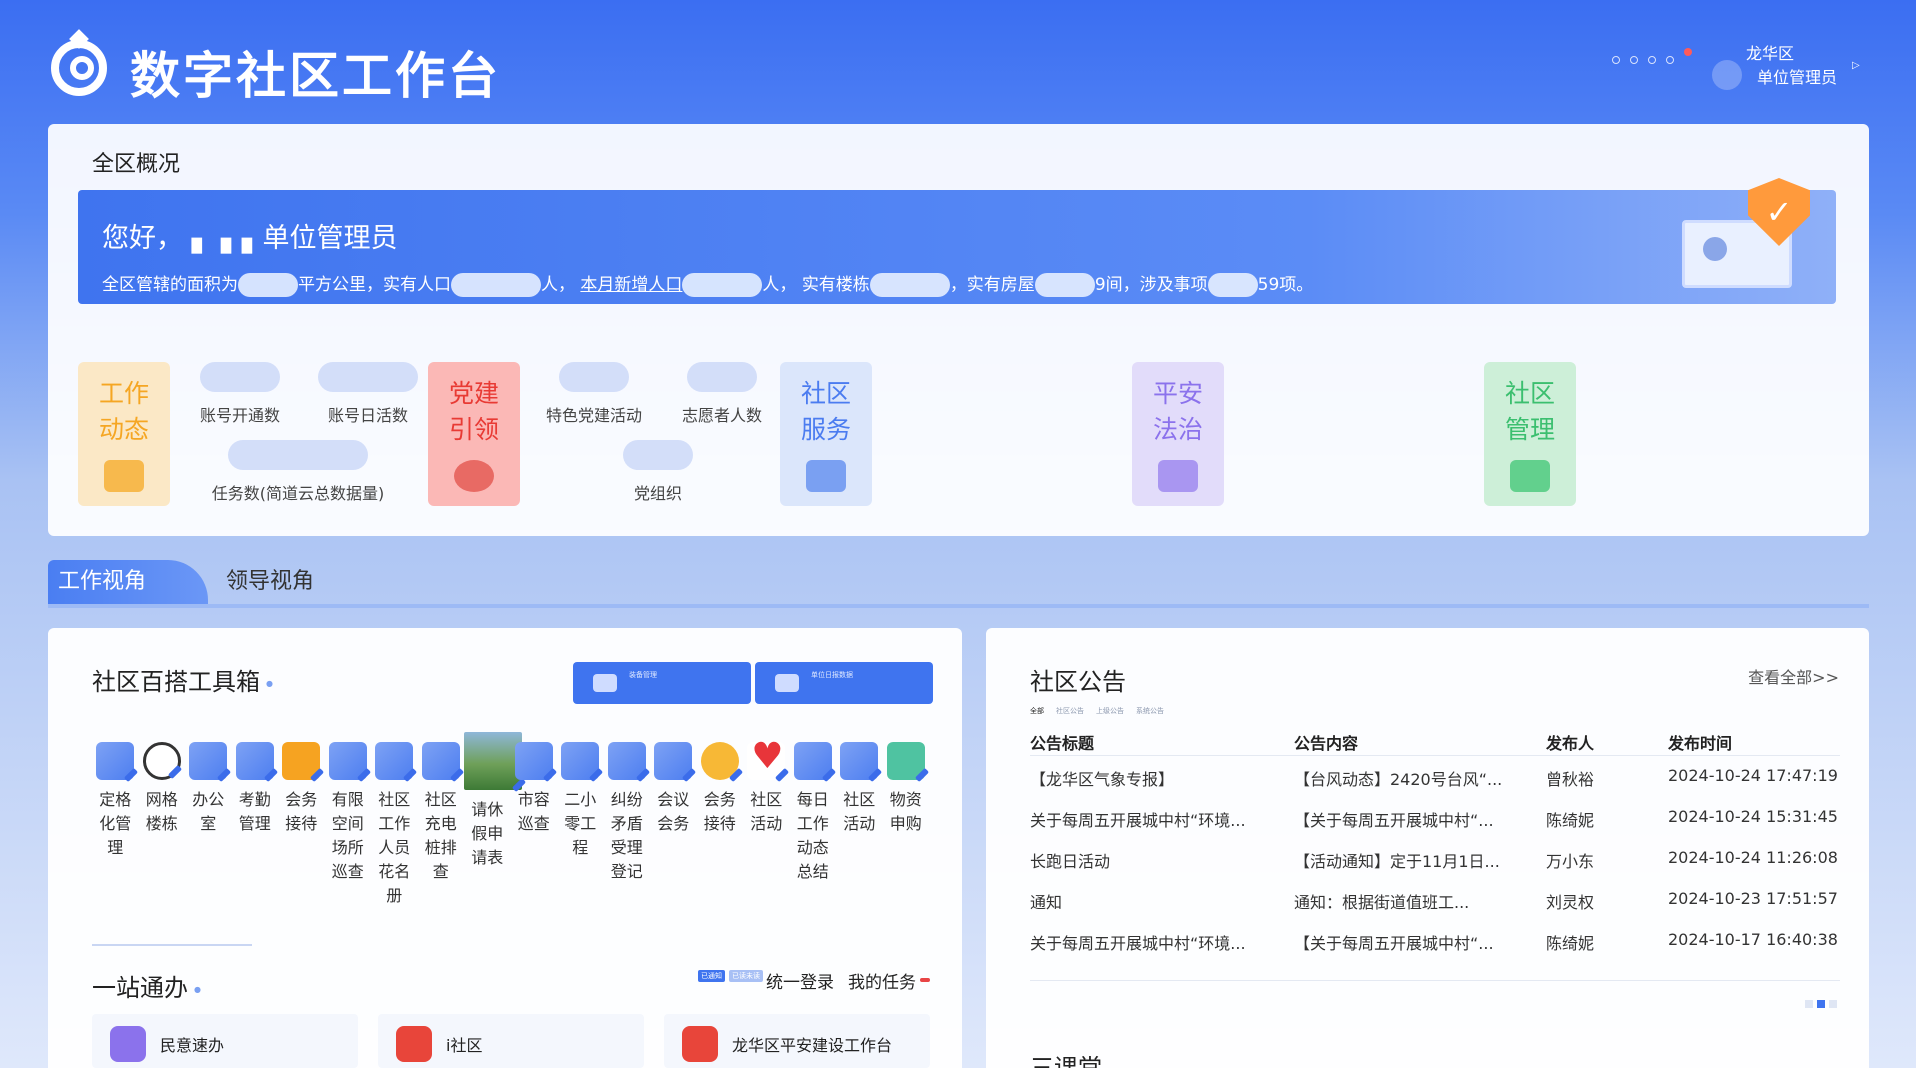 Image resolution: width=1916 pixels, height=1068 pixels. What do you see at coordinates (161, 761) in the screenshot?
I see `grid-emblem-icon` at bounding box center [161, 761].